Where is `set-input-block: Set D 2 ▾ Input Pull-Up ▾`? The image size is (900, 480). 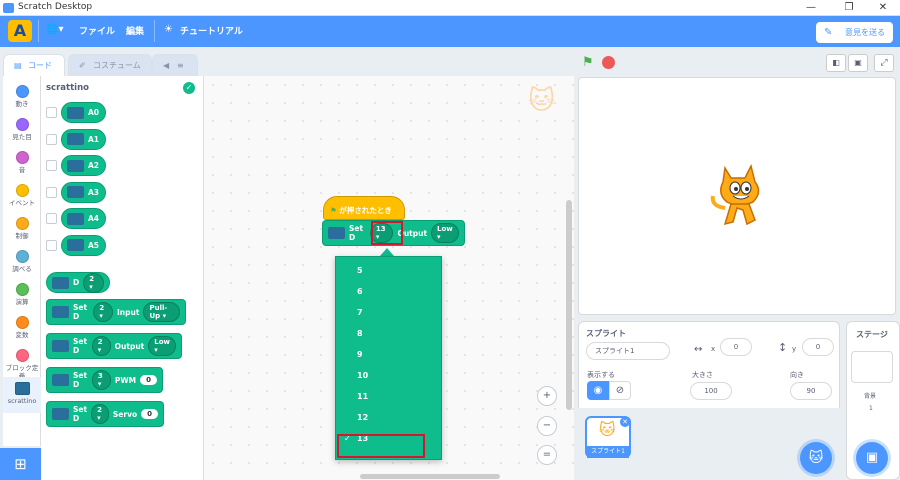 set-input-block: Set D 2 ▾ Input Pull-Up ▾ is located at coordinates (116, 312).